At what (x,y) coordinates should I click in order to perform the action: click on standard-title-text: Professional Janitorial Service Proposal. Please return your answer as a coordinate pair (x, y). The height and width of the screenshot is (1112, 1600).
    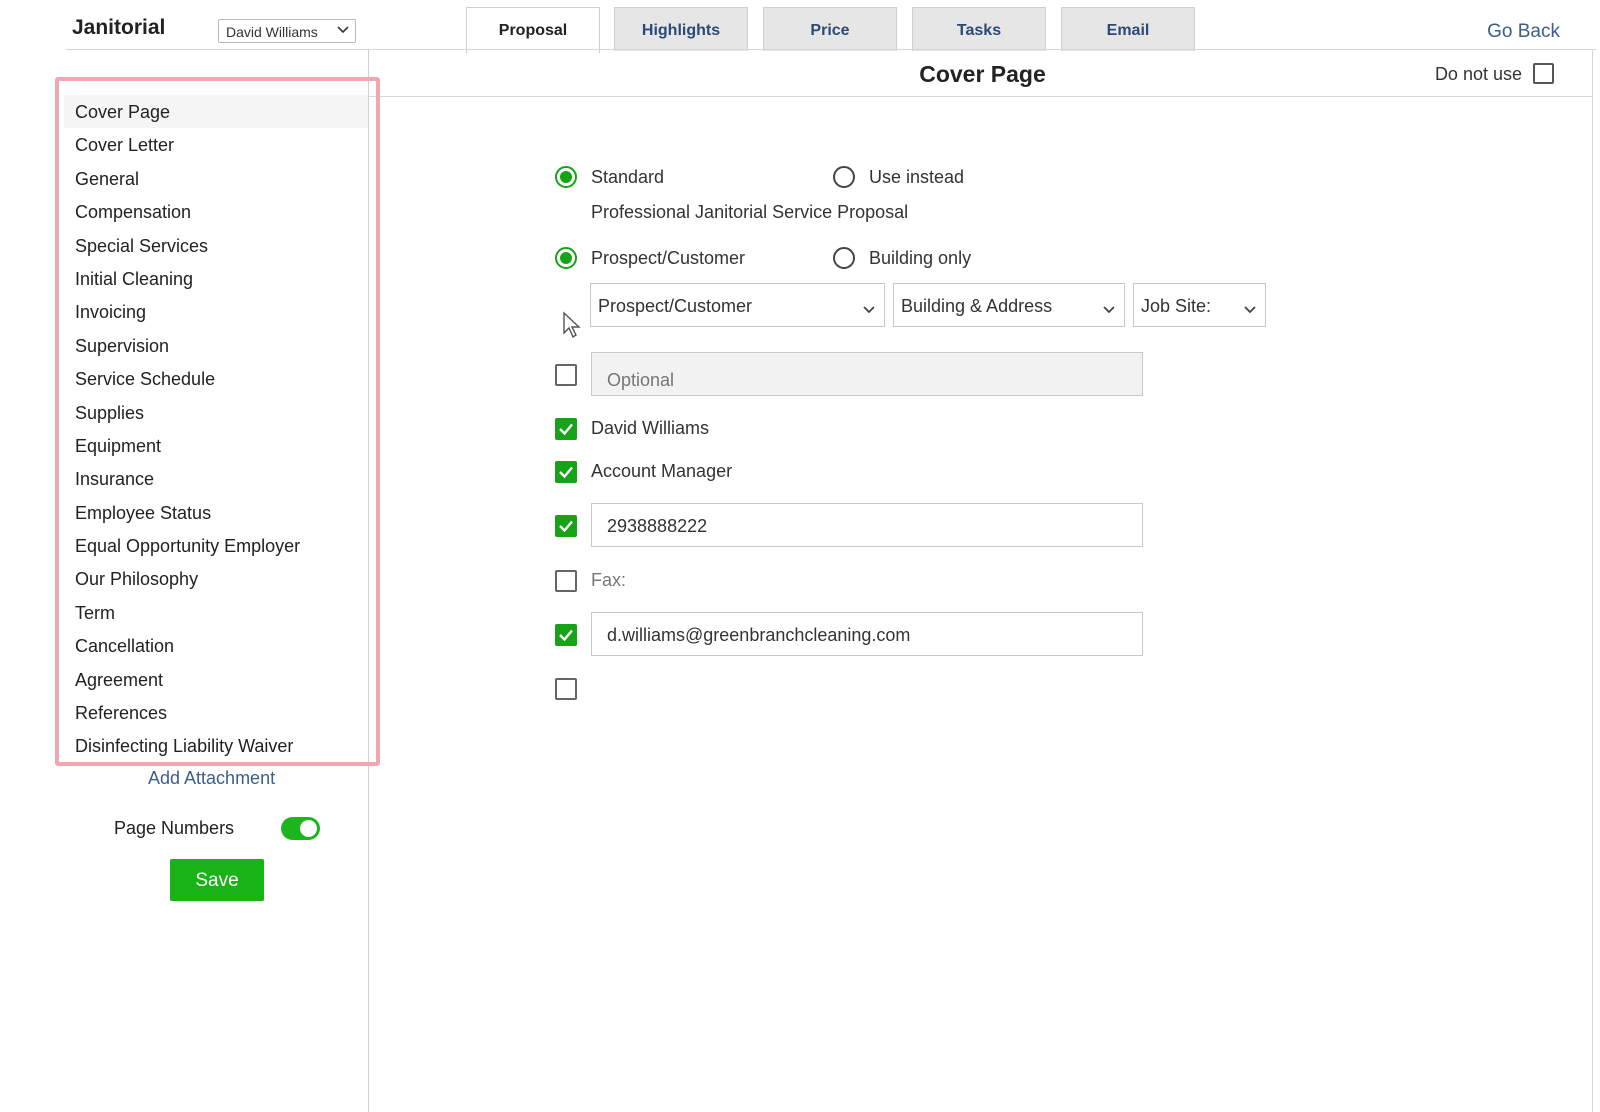
    Looking at the image, I should click on (750, 212).